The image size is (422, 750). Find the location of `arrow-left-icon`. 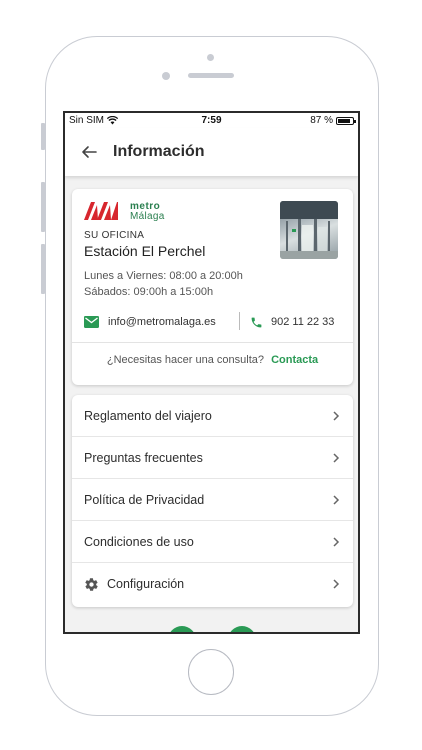

arrow-left-icon is located at coordinates (89, 152).